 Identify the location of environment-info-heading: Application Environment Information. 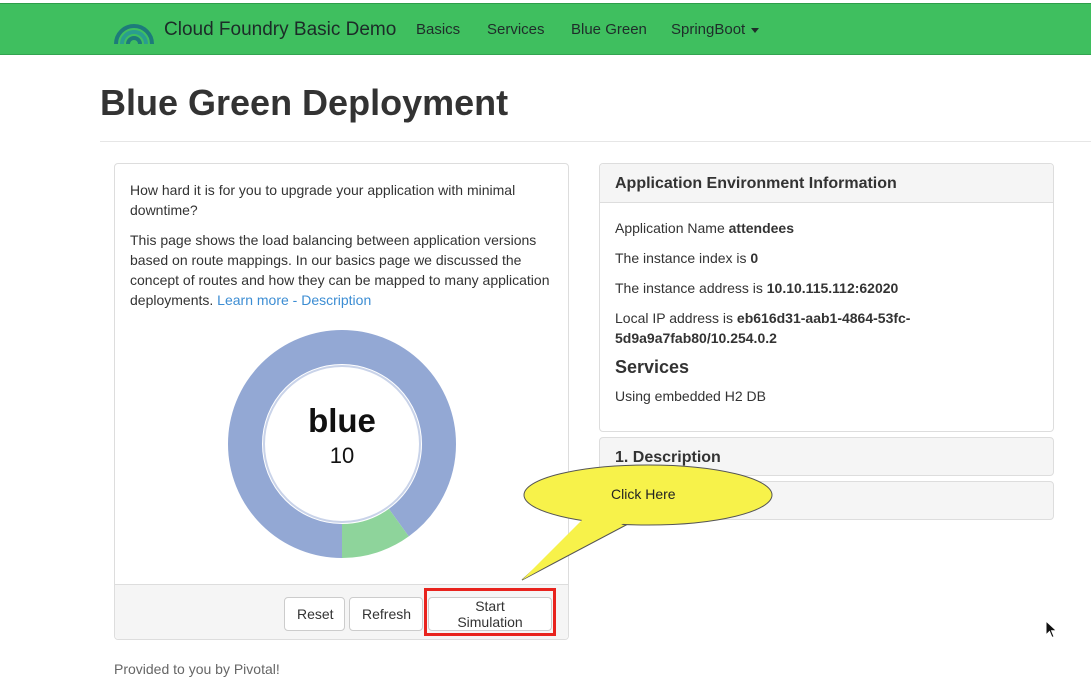
(826, 183).